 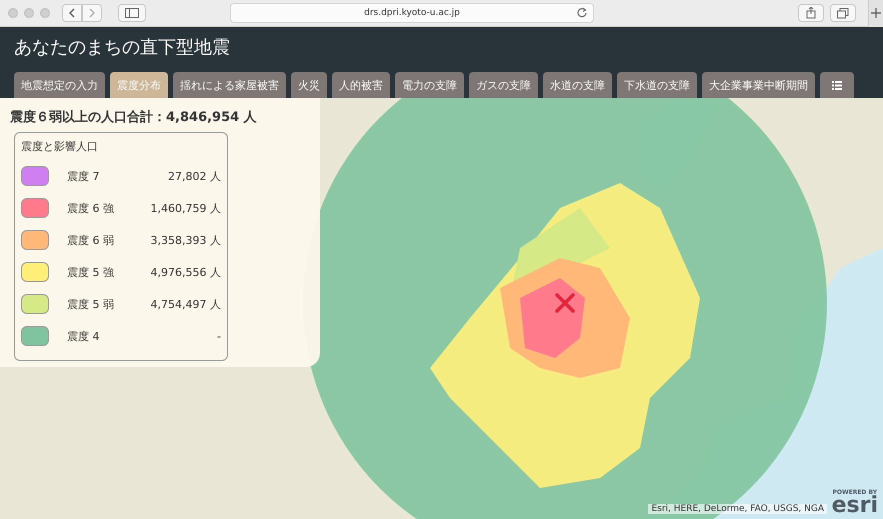 I want to click on plus-icon, so click(x=876, y=13).